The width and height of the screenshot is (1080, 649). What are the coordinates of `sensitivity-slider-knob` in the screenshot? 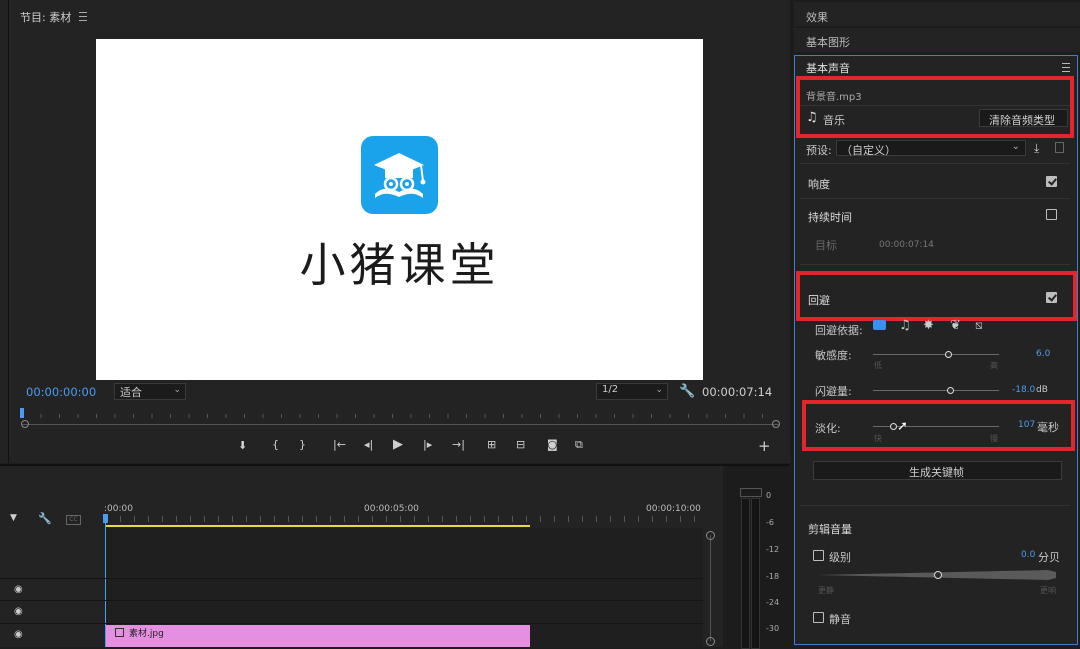 It's located at (948, 354).